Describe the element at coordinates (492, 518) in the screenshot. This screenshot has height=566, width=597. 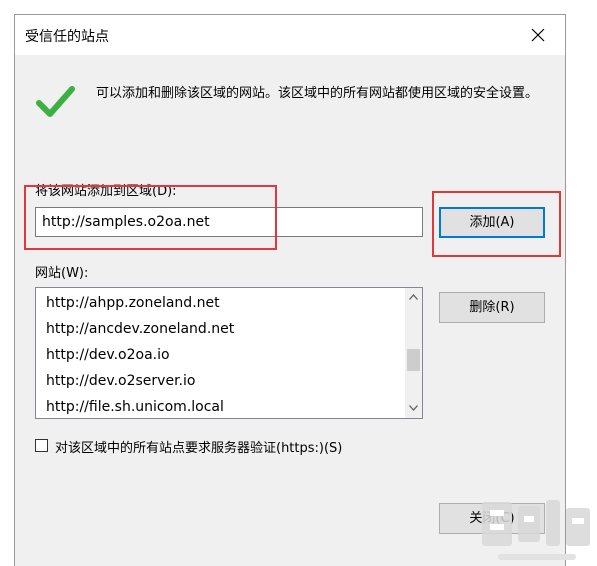
I see `close-button: 关闭(C)` at that location.